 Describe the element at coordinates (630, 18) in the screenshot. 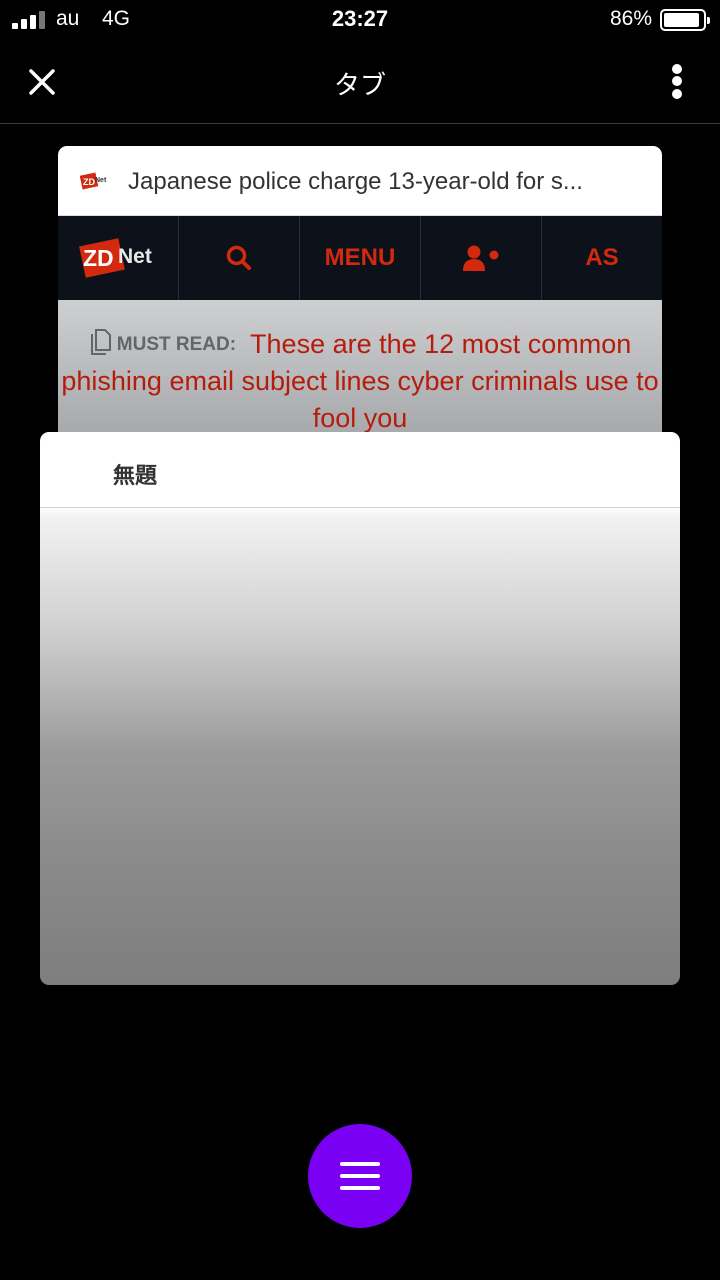

I see `battery-percent: 86%` at that location.